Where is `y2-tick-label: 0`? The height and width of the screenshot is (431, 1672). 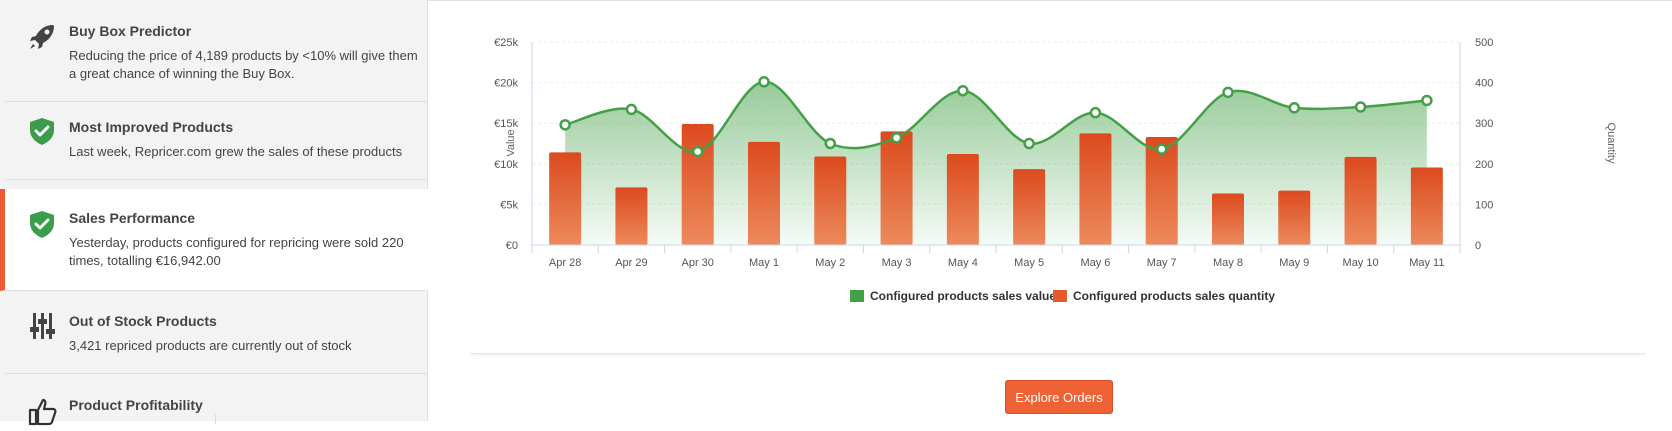 y2-tick-label: 0 is located at coordinates (1478, 246).